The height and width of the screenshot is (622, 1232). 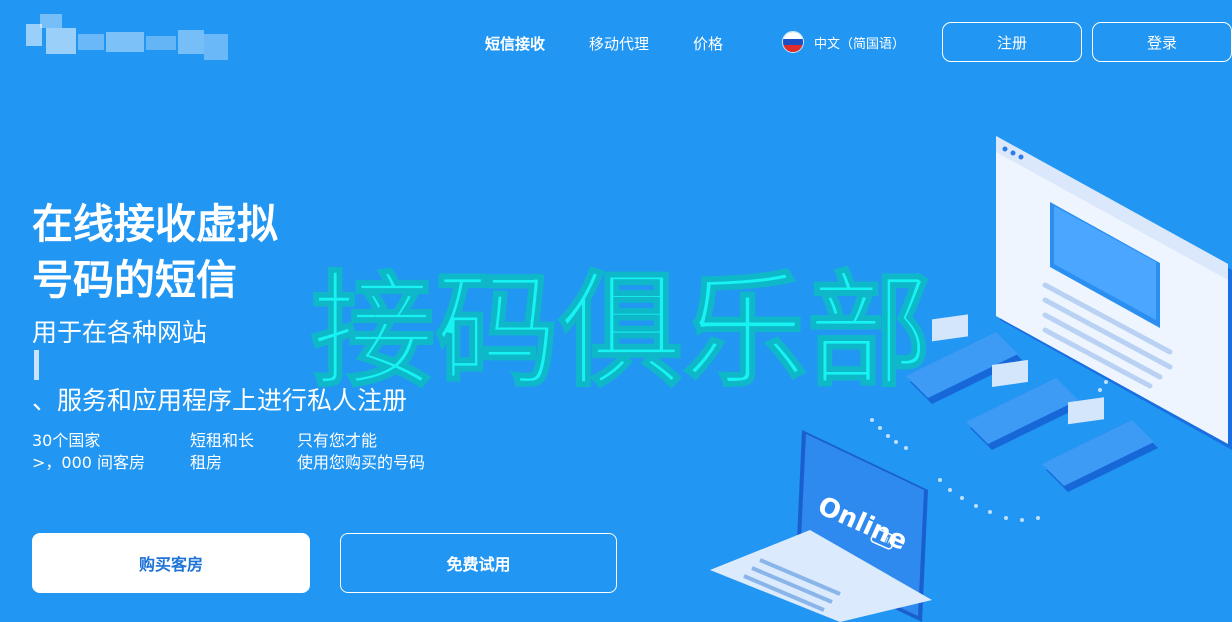 I want to click on hero-title: 在线接收虚拟 号码的短信, so click(x=182, y=252).